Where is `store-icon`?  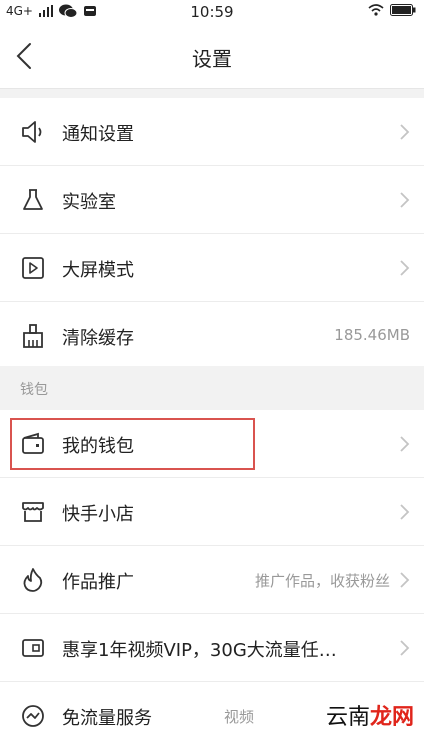
store-icon is located at coordinates (33, 512).